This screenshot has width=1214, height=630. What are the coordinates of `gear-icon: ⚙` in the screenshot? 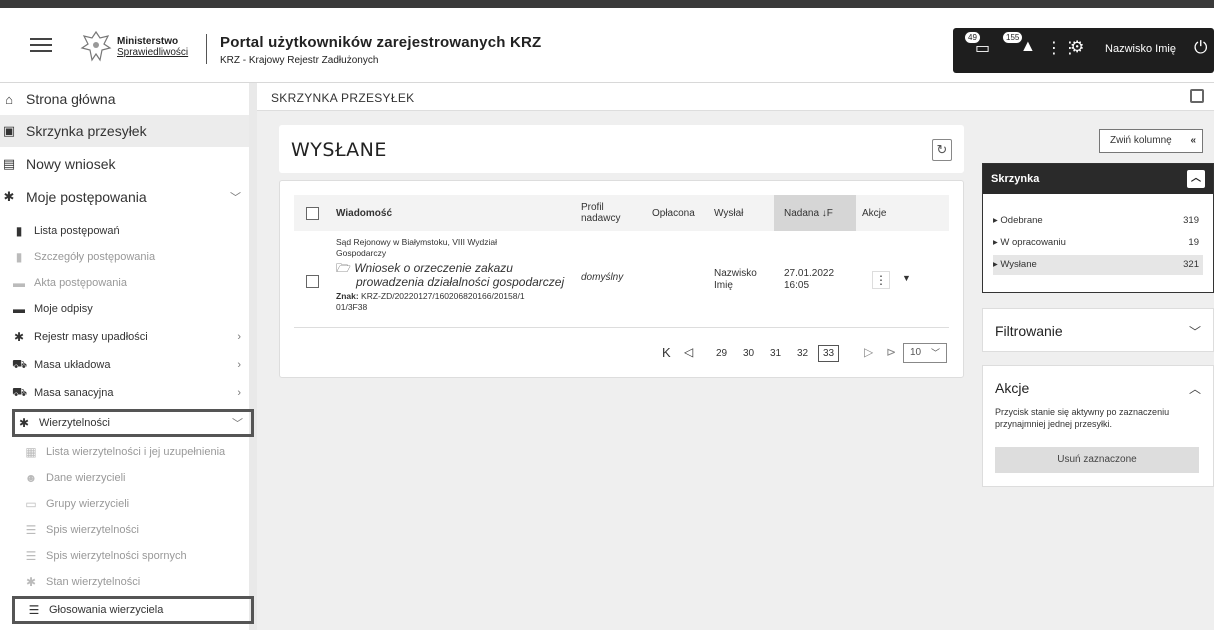 It's located at (1077, 47).